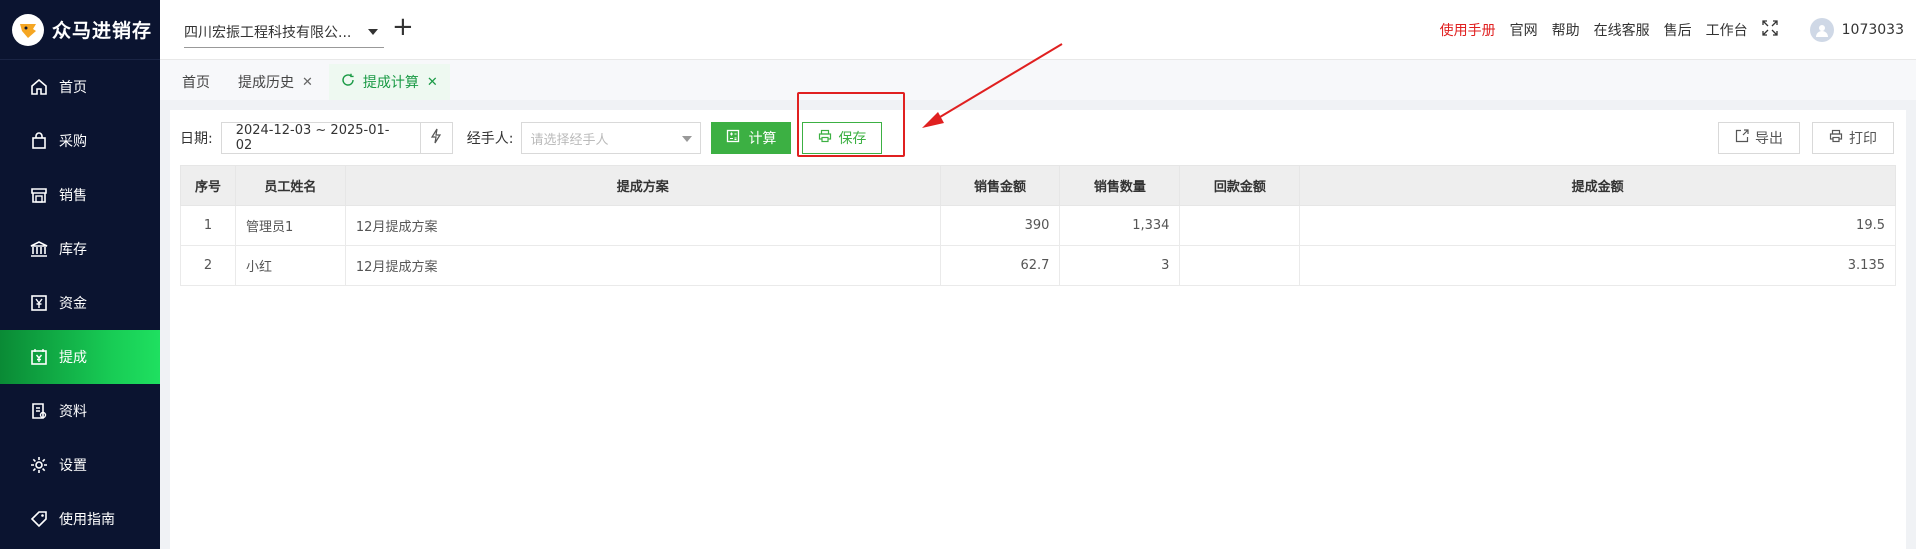 The width and height of the screenshot is (1916, 549). I want to click on refresh-icon, so click(348, 82).